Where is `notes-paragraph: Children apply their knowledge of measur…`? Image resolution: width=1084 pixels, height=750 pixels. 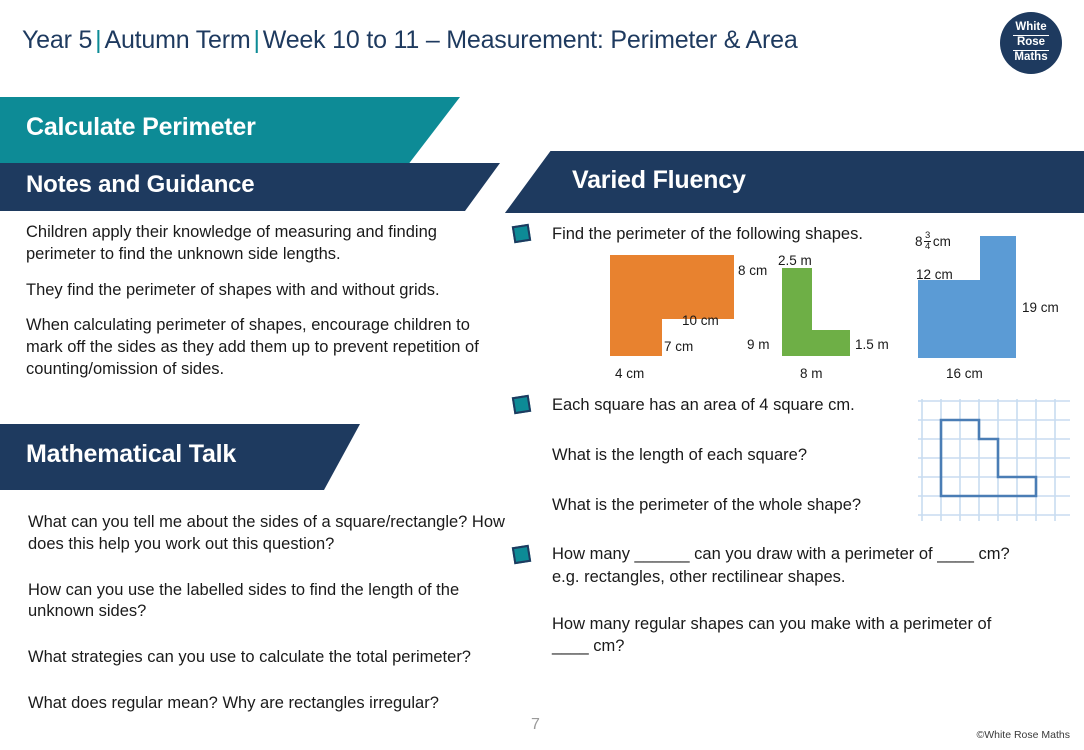
notes-paragraph: Children apply their knowledge of measur… is located at coordinates (231, 243).